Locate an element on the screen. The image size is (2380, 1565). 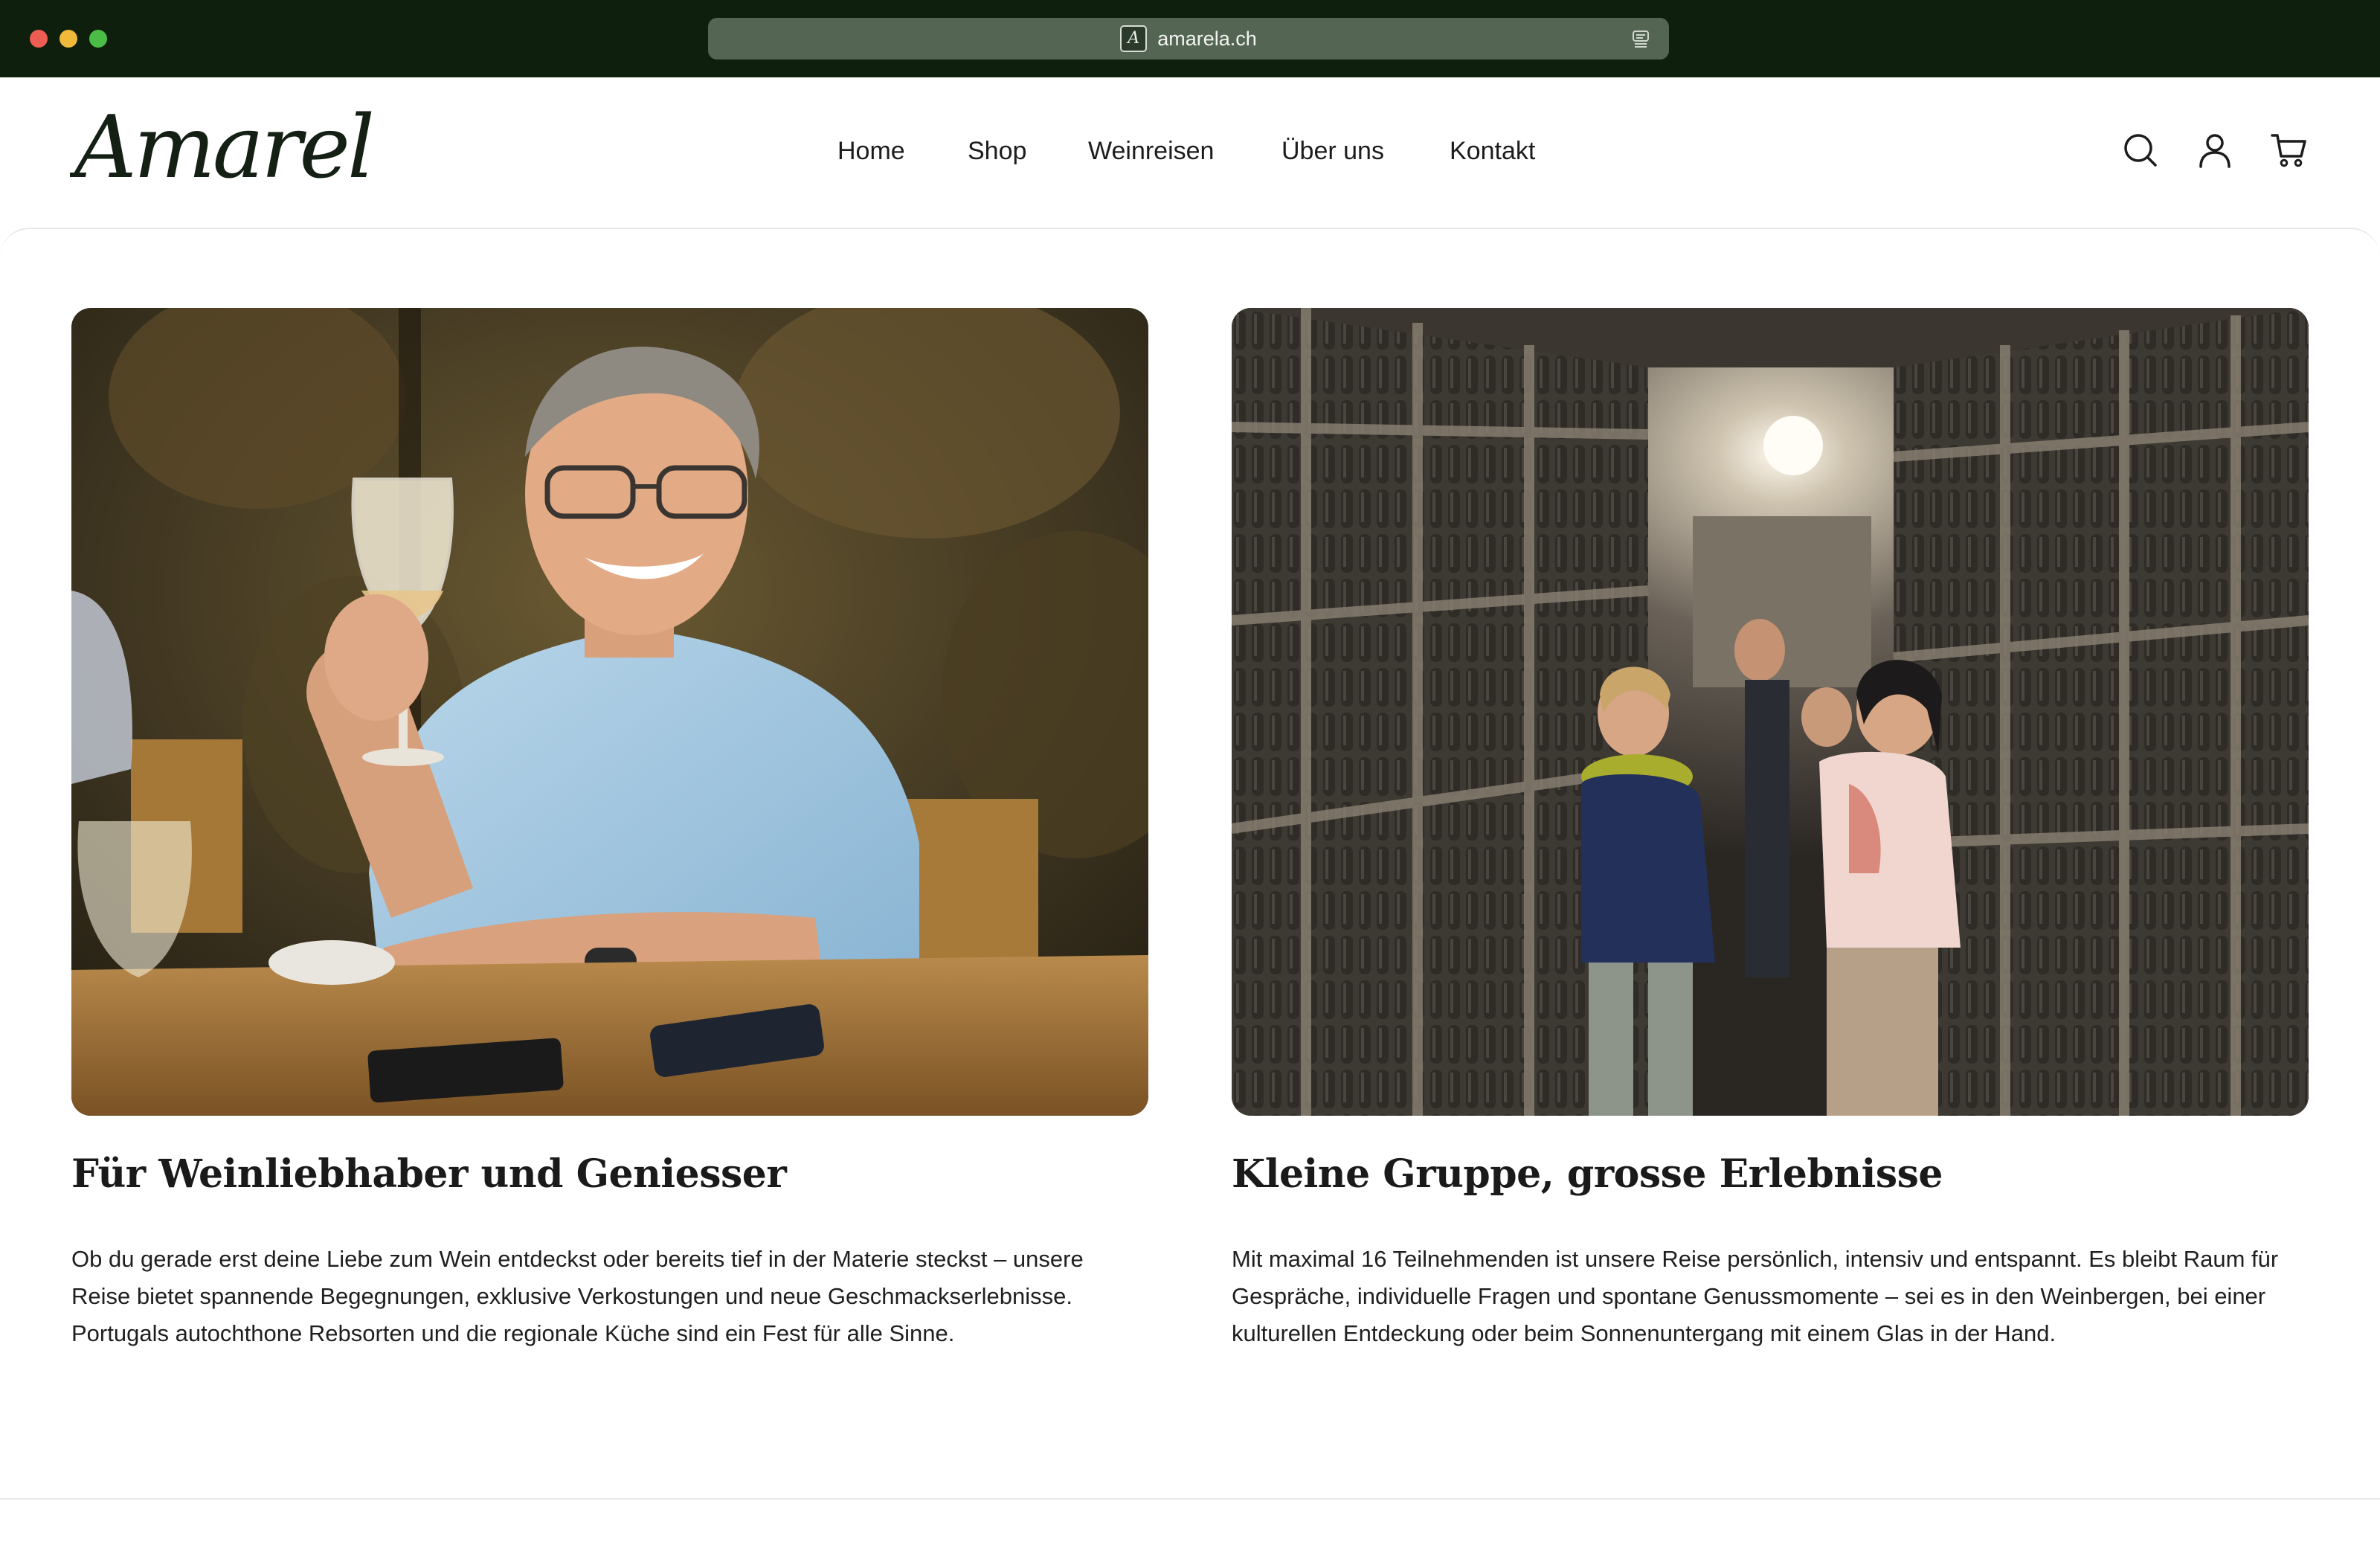
card-title-left: Für Weinliebhaber und Geniesser is located at coordinates (429, 1174).